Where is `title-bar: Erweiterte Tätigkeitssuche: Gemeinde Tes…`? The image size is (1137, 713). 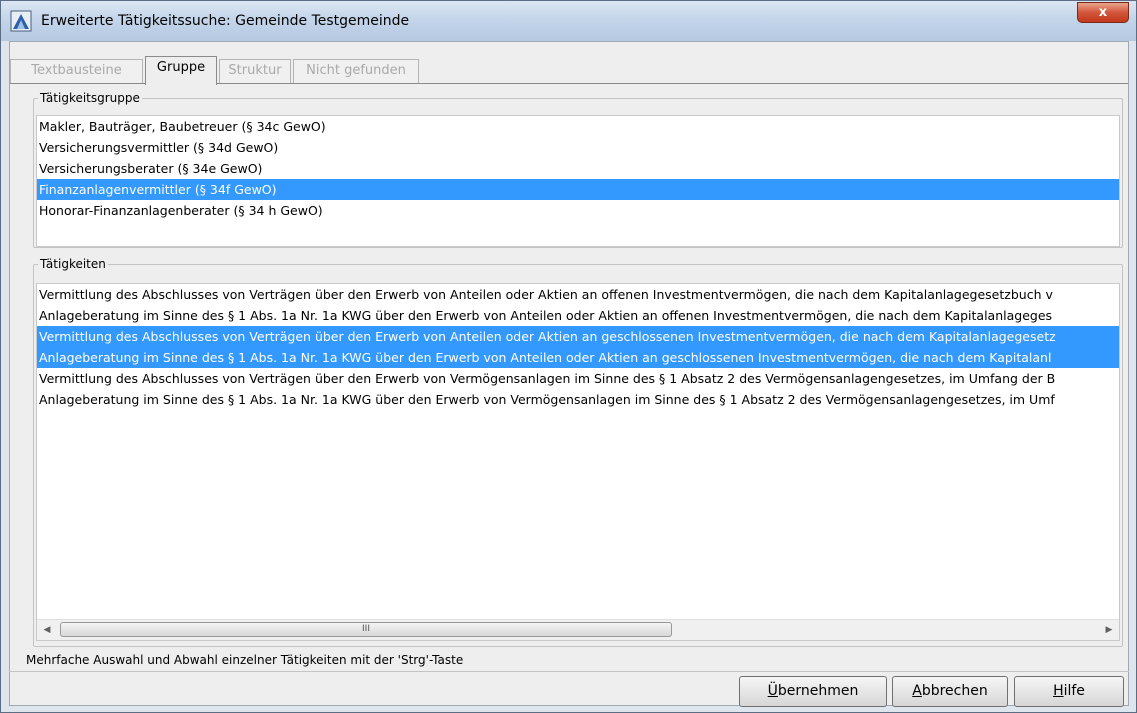 title-bar: Erweiterte Tätigkeitssuche: Gemeinde Tes… is located at coordinates (568, 21).